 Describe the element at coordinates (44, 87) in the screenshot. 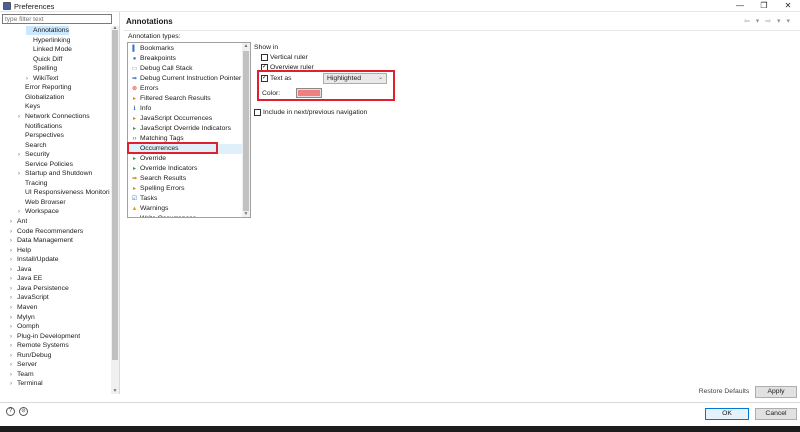

I see `tree-item: Error Reporting` at that location.